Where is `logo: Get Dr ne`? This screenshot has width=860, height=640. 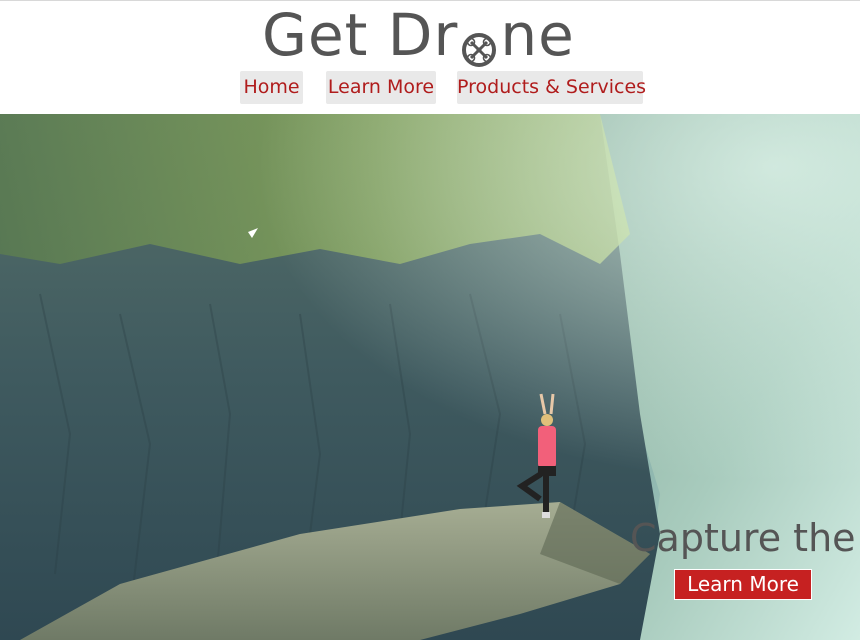 logo: Get Dr ne is located at coordinates (418, 35).